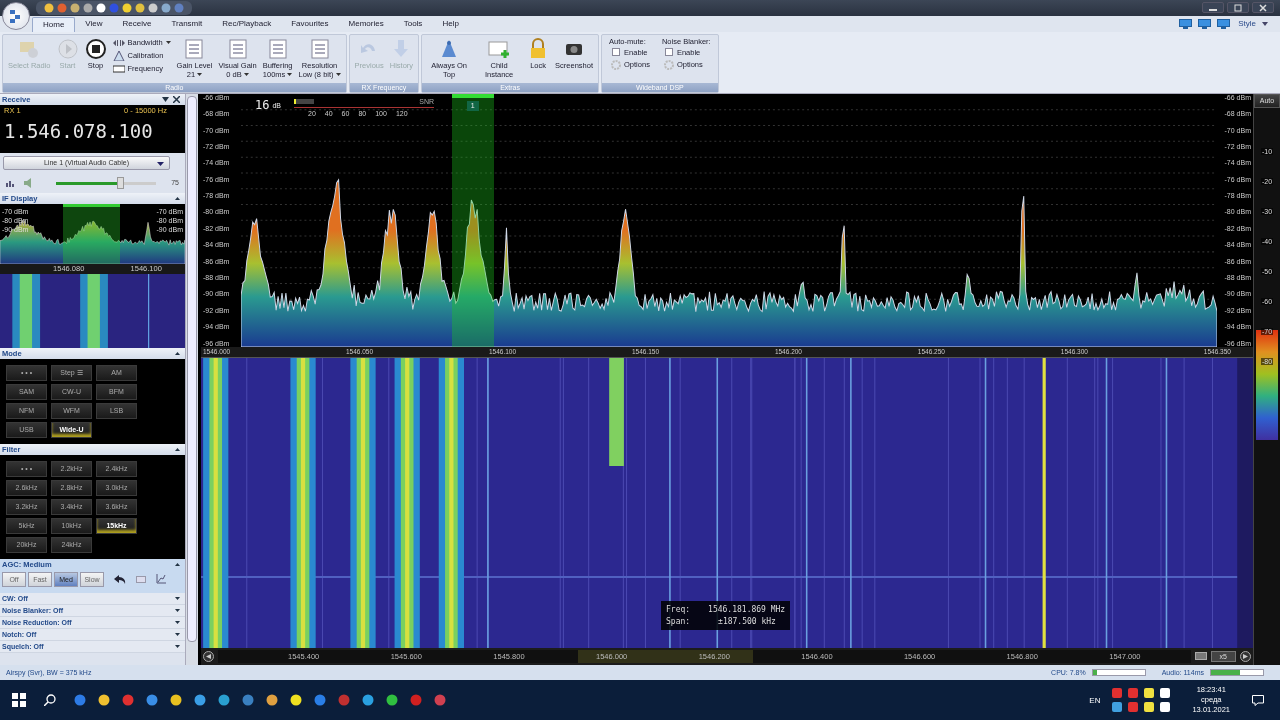 The width and height of the screenshot is (1280, 720). I want to click on ribbon-tab: Help, so click(450, 24).